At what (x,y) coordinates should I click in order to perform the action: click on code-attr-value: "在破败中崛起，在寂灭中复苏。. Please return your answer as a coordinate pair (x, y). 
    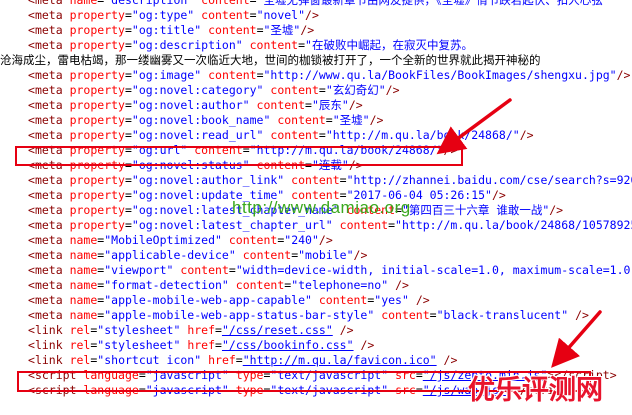
    Looking at the image, I should click on (389, 45).